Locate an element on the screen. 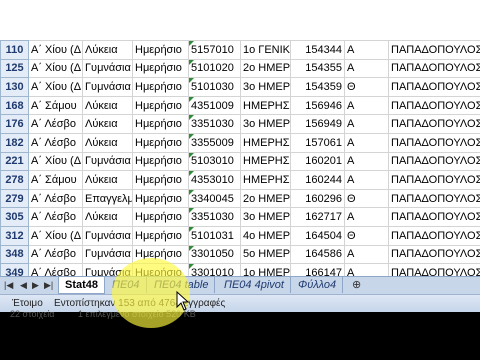 The height and width of the screenshot is (360, 480). cell-school-name: 4ο ΗΜΕΡΗ is located at coordinates (265, 235).